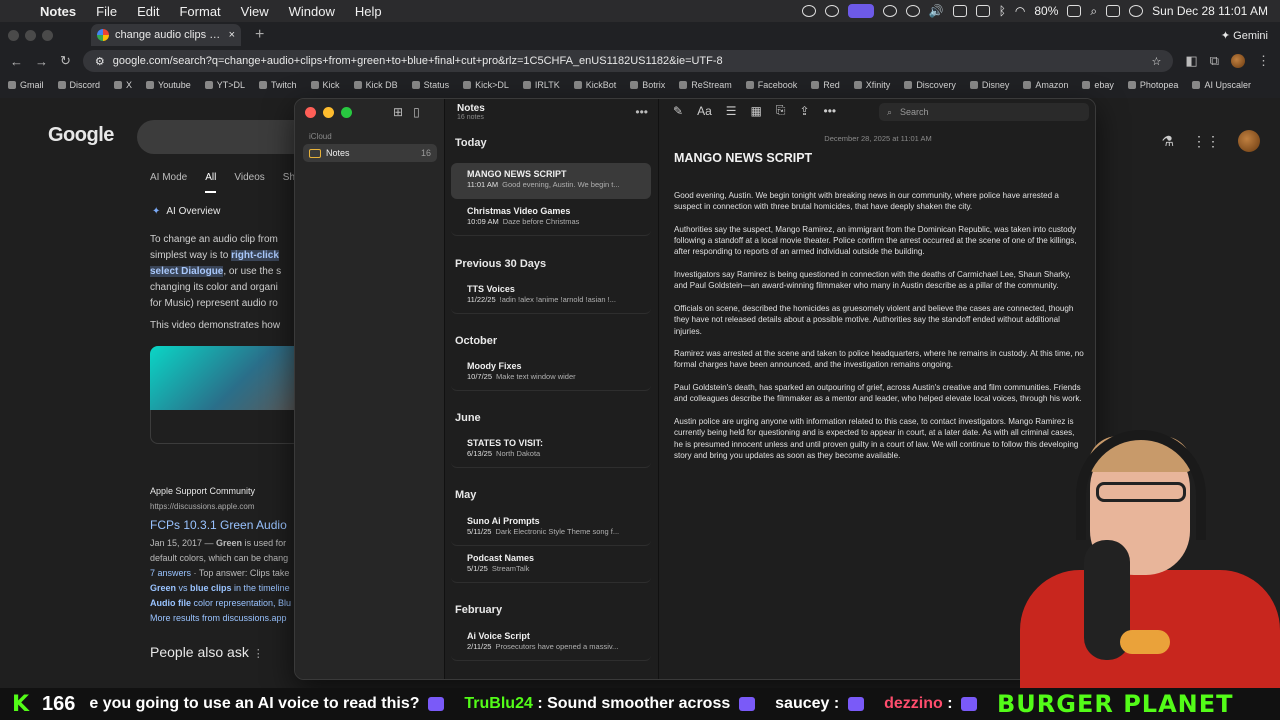 The height and width of the screenshot is (720, 1280). Describe the element at coordinates (731, 111) in the screenshot. I see `checklist-icon: ☰` at that location.